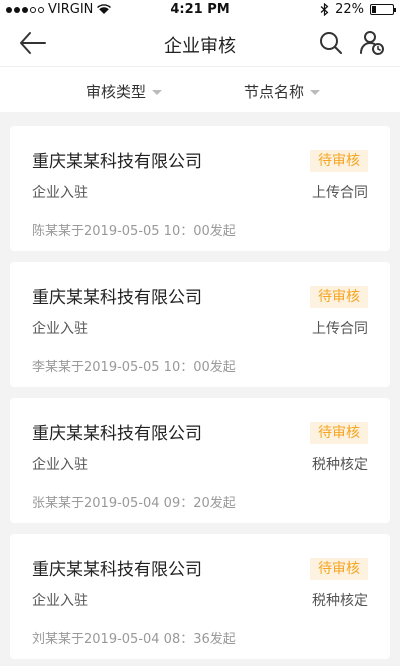  What do you see at coordinates (324, 9) in the screenshot?
I see `bluetooth-icon` at bounding box center [324, 9].